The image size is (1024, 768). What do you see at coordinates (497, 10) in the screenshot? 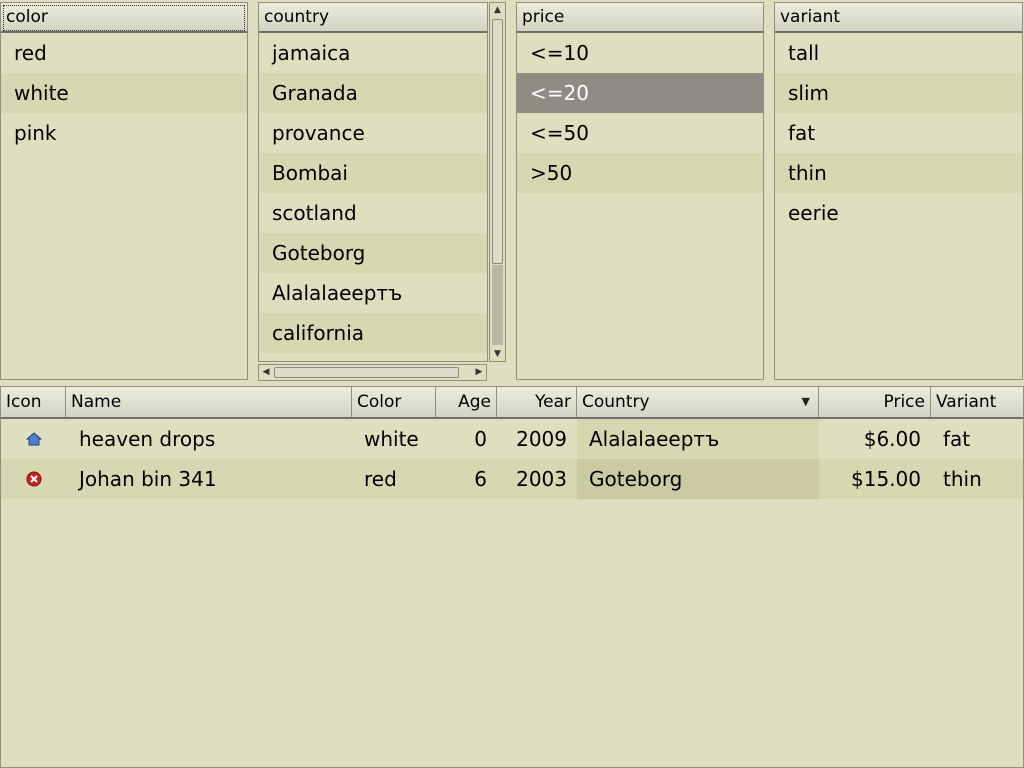
I see `scroll-up-icon: ▲` at bounding box center [497, 10].